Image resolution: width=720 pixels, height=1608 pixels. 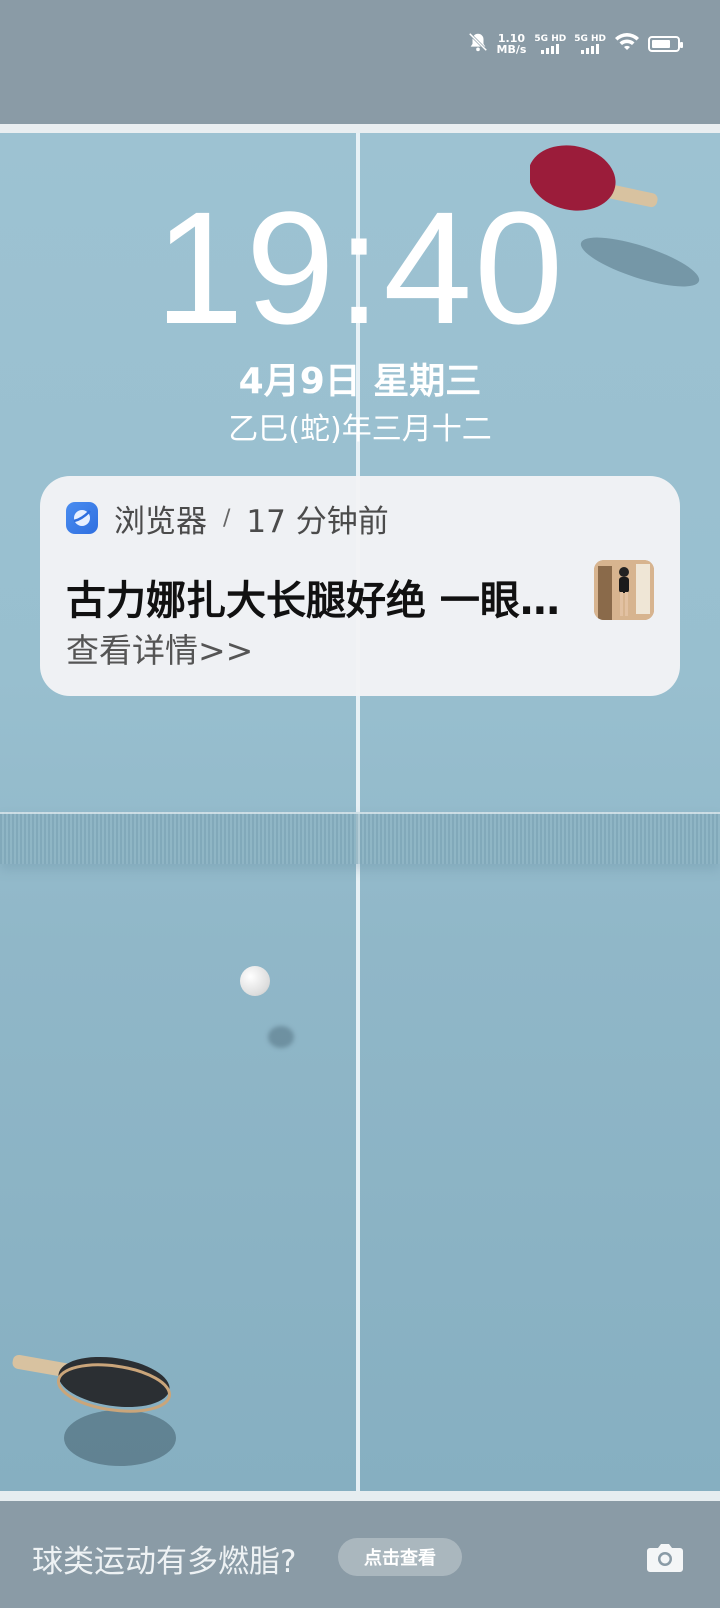 I want to click on sim2-label: 5G HD, so click(x=590, y=39).